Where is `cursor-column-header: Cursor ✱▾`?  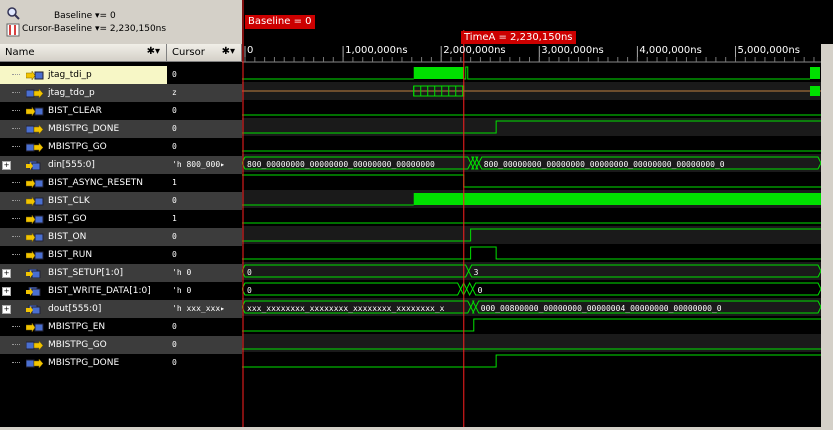 cursor-column-header: Cursor ✱▾ is located at coordinates (204, 53).